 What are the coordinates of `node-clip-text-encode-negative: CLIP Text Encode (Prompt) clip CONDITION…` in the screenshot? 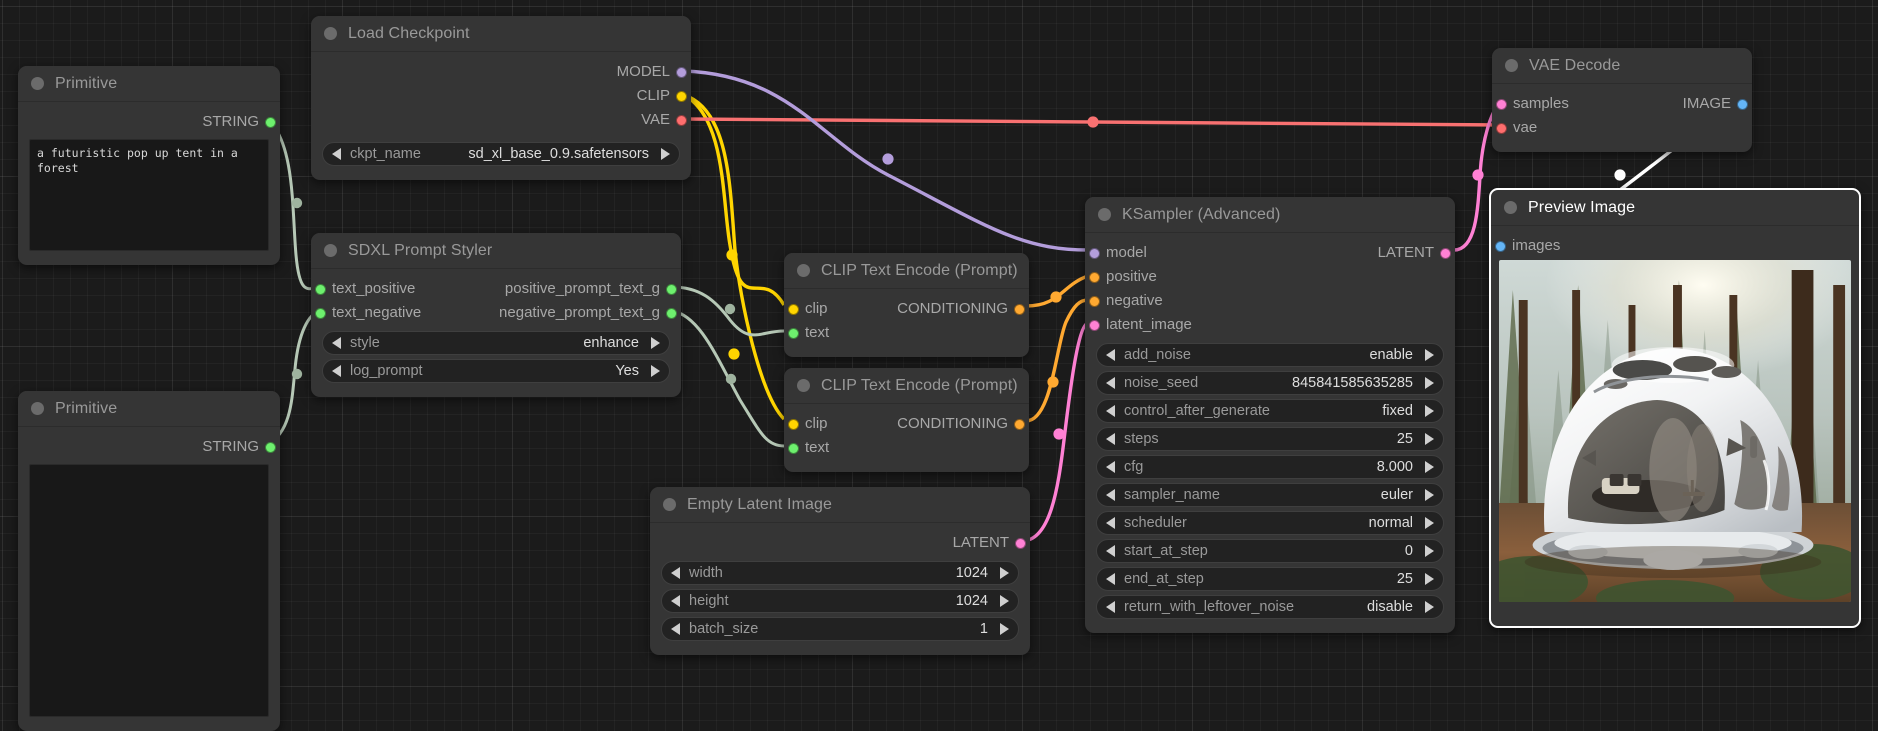 It's located at (906, 420).